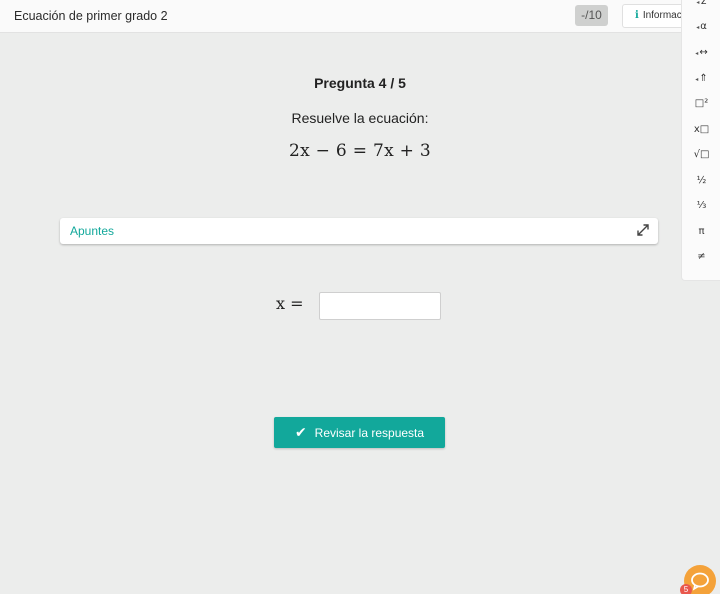  What do you see at coordinates (360, 118) in the screenshot?
I see `question-instruction: Resuelve la ecuación:` at bounding box center [360, 118].